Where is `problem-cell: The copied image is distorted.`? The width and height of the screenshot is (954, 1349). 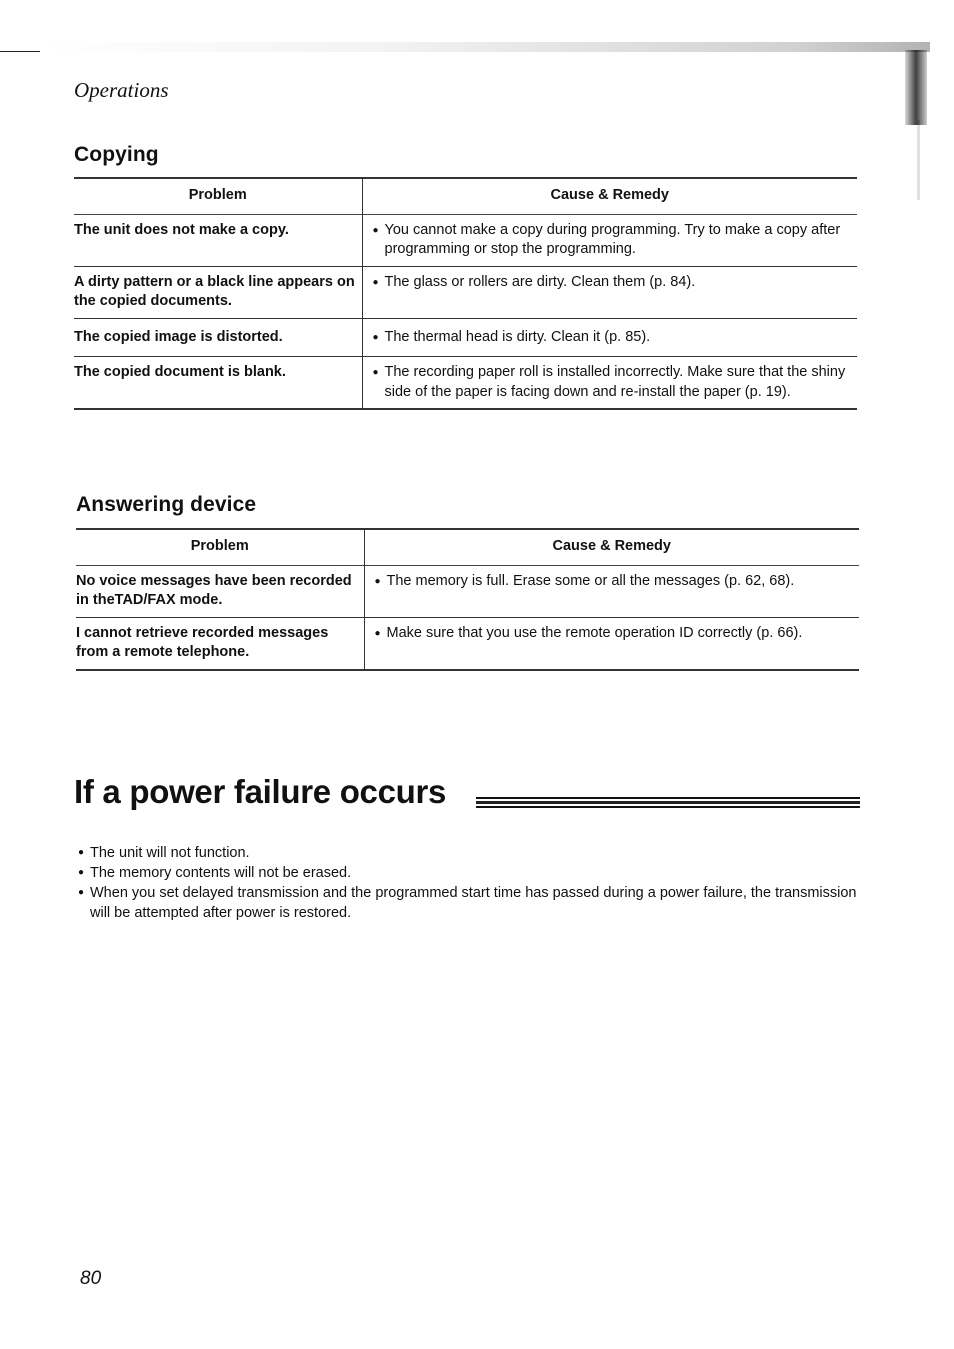 problem-cell: The copied image is distorted. is located at coordinates (218, 337).